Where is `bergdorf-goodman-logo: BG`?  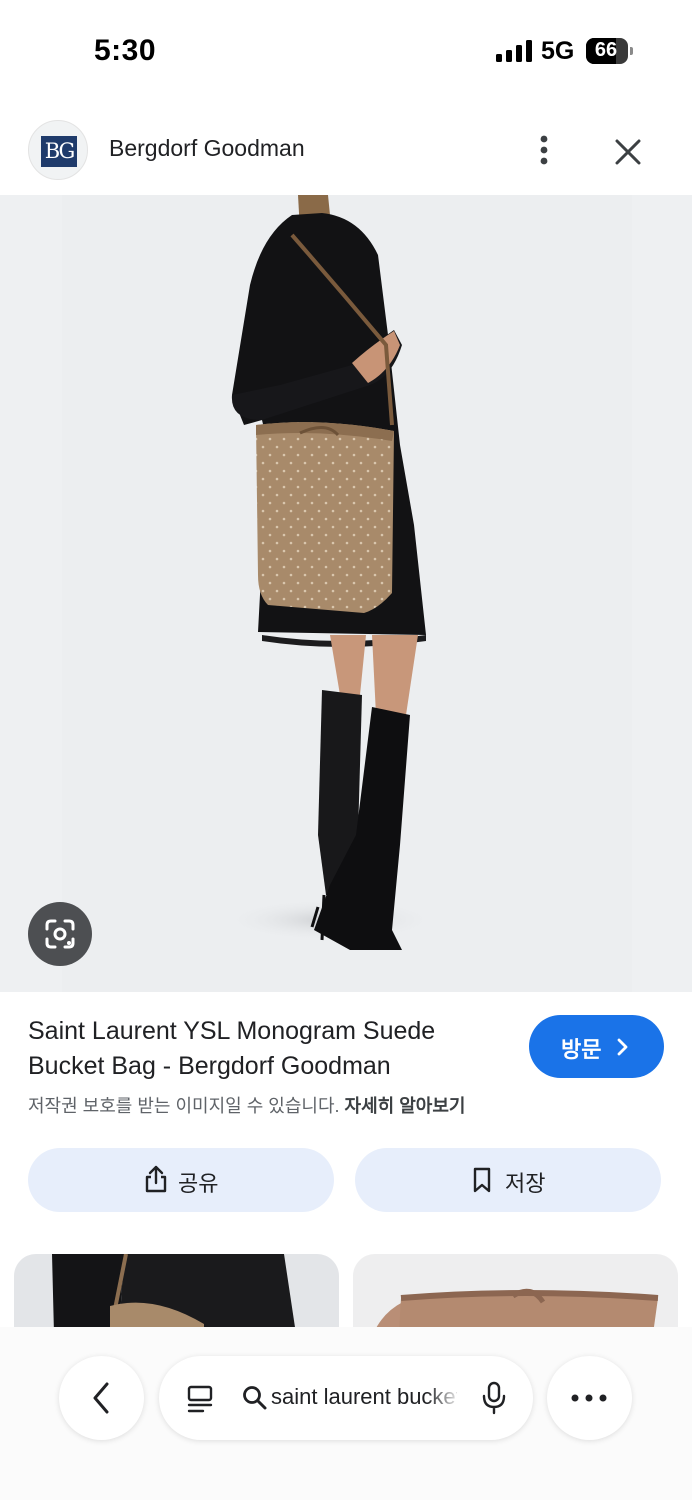 bergdorf-goodman-logo: BG is located at coordinates (59, 151).